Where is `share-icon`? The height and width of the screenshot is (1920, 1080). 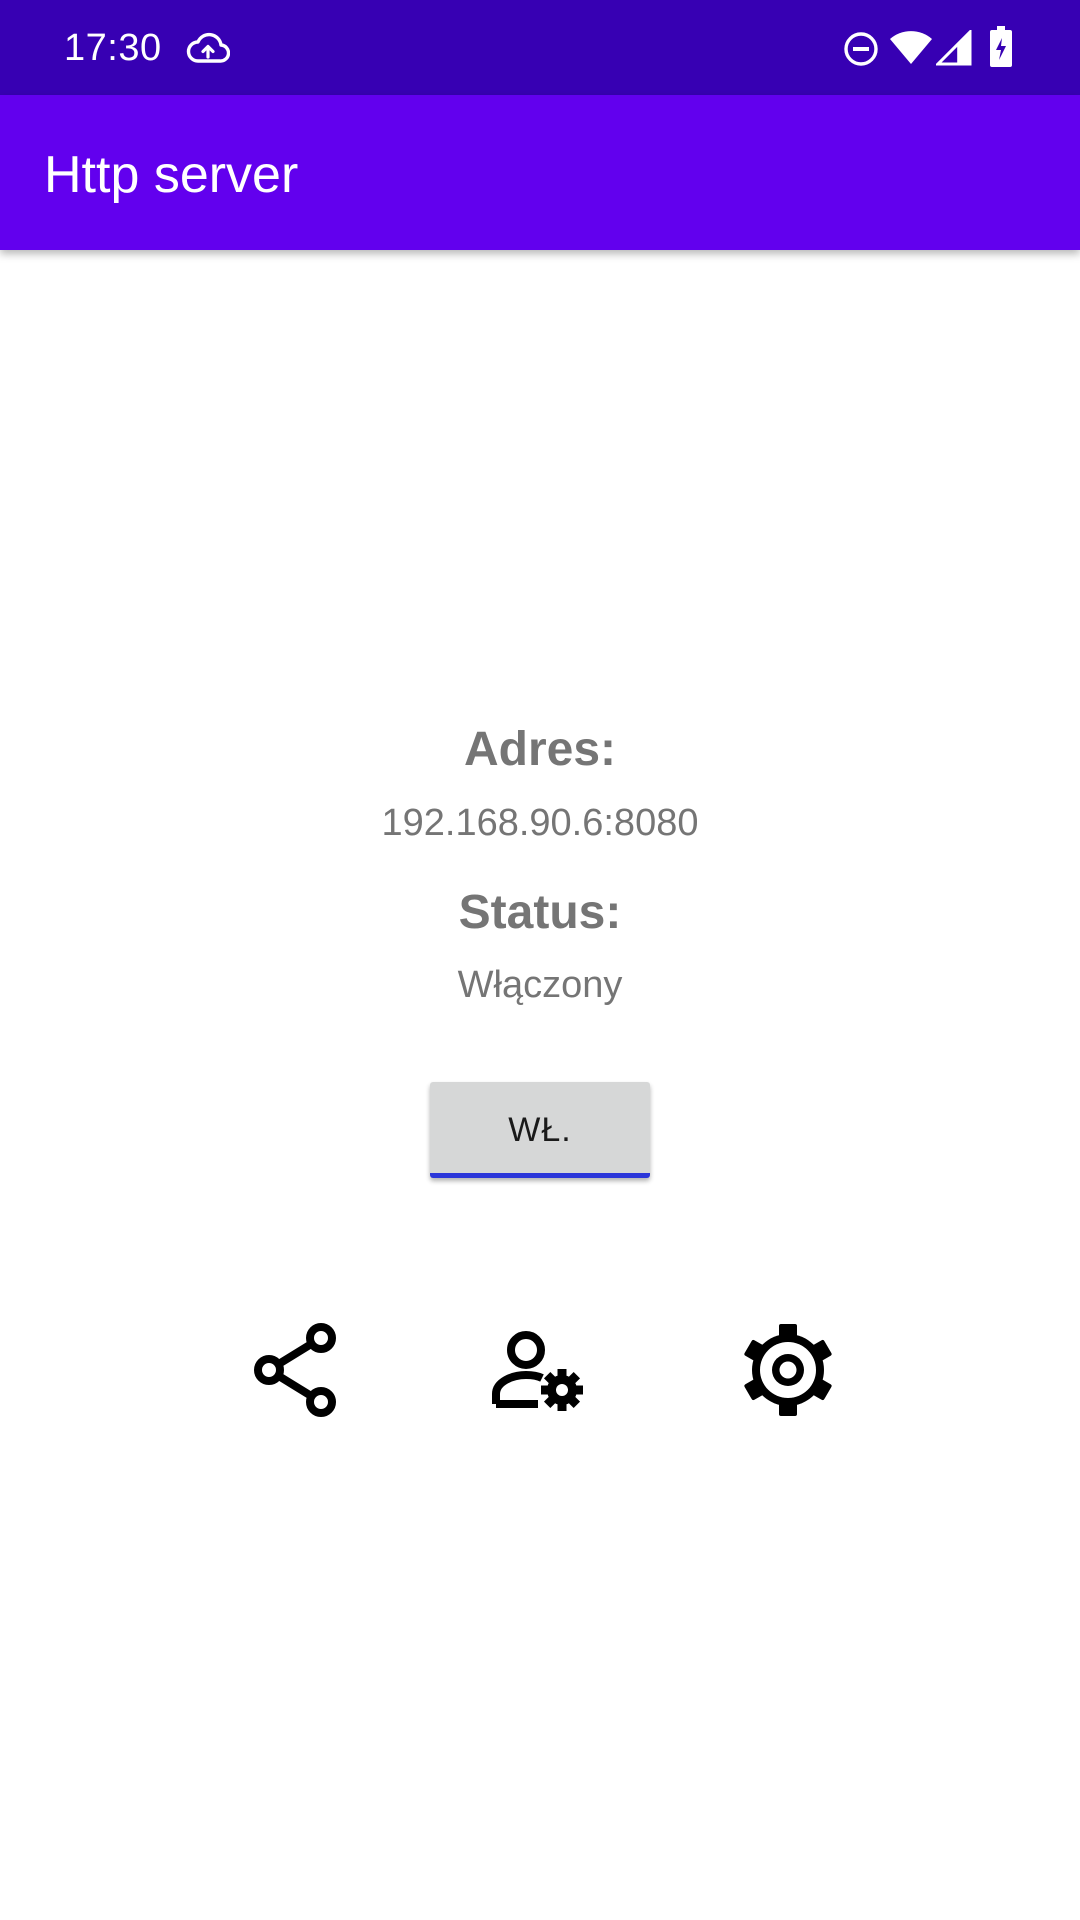
share-icon is located at coordinates (294, 1370).